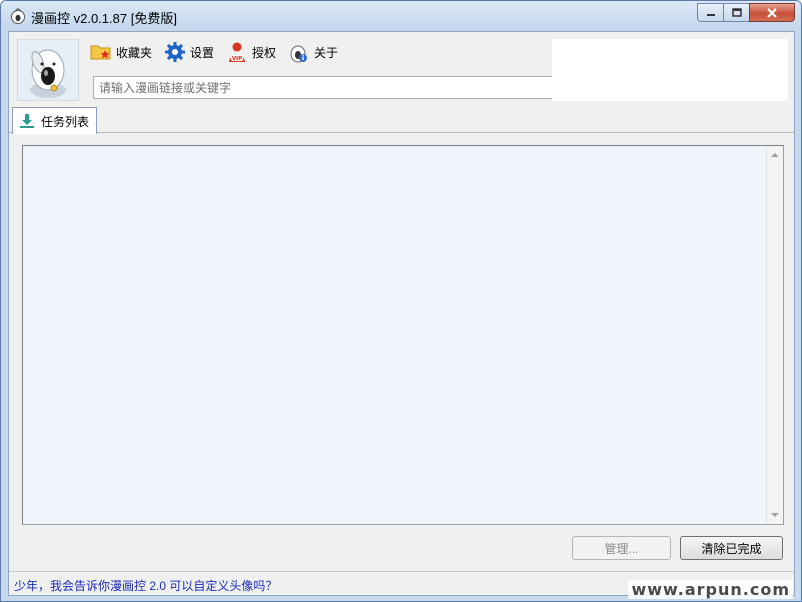 The height and width of the screenshot is (602, 802). I want to click on header-panel: 收藏夹 设置 VIP 授权 关于 请输入漫画链接或关键字, so click(287, 71).